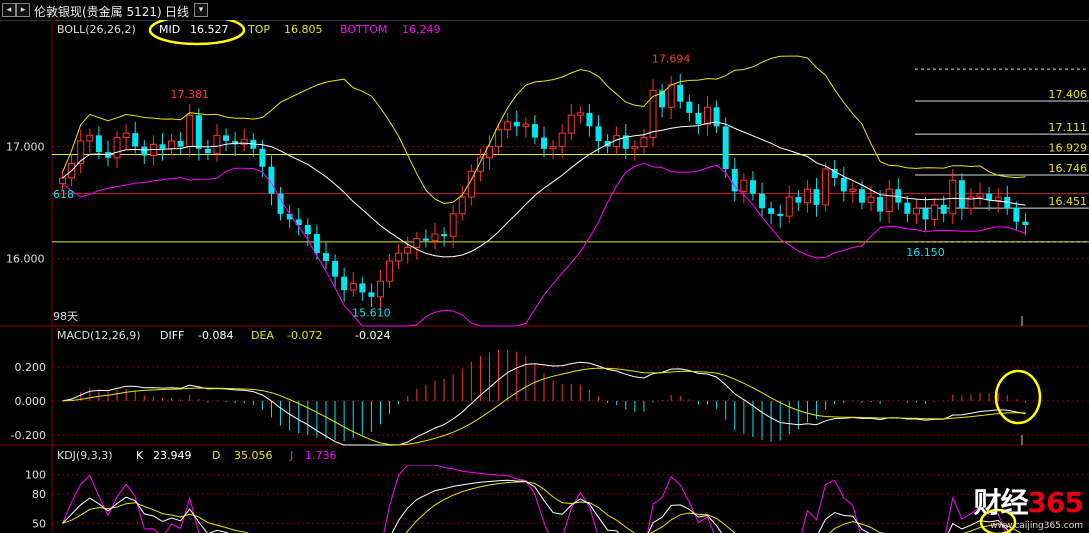  Describe the element at coordinates (99, 335) in the screenshot. I see `macd-indicator-name: MACD(12,26,9)` at that location.